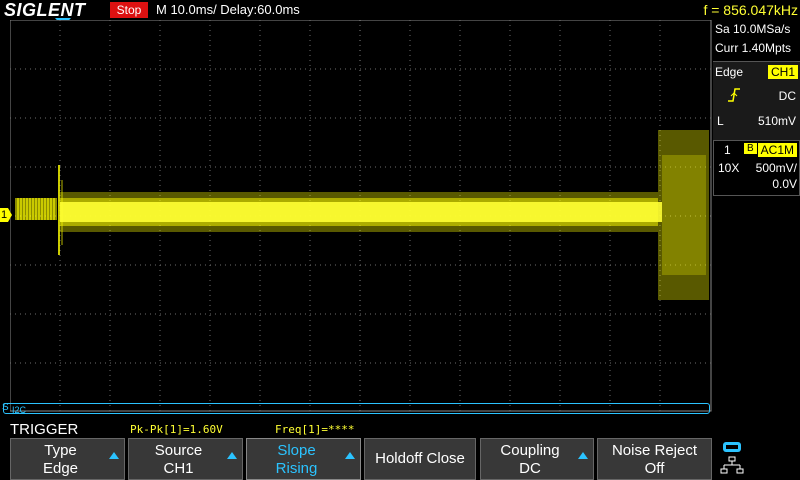 Image resolution: width=800 pixels, height=480 pixels. I want to click on softkey-coupling: Coupling DC, so click(537, 459).